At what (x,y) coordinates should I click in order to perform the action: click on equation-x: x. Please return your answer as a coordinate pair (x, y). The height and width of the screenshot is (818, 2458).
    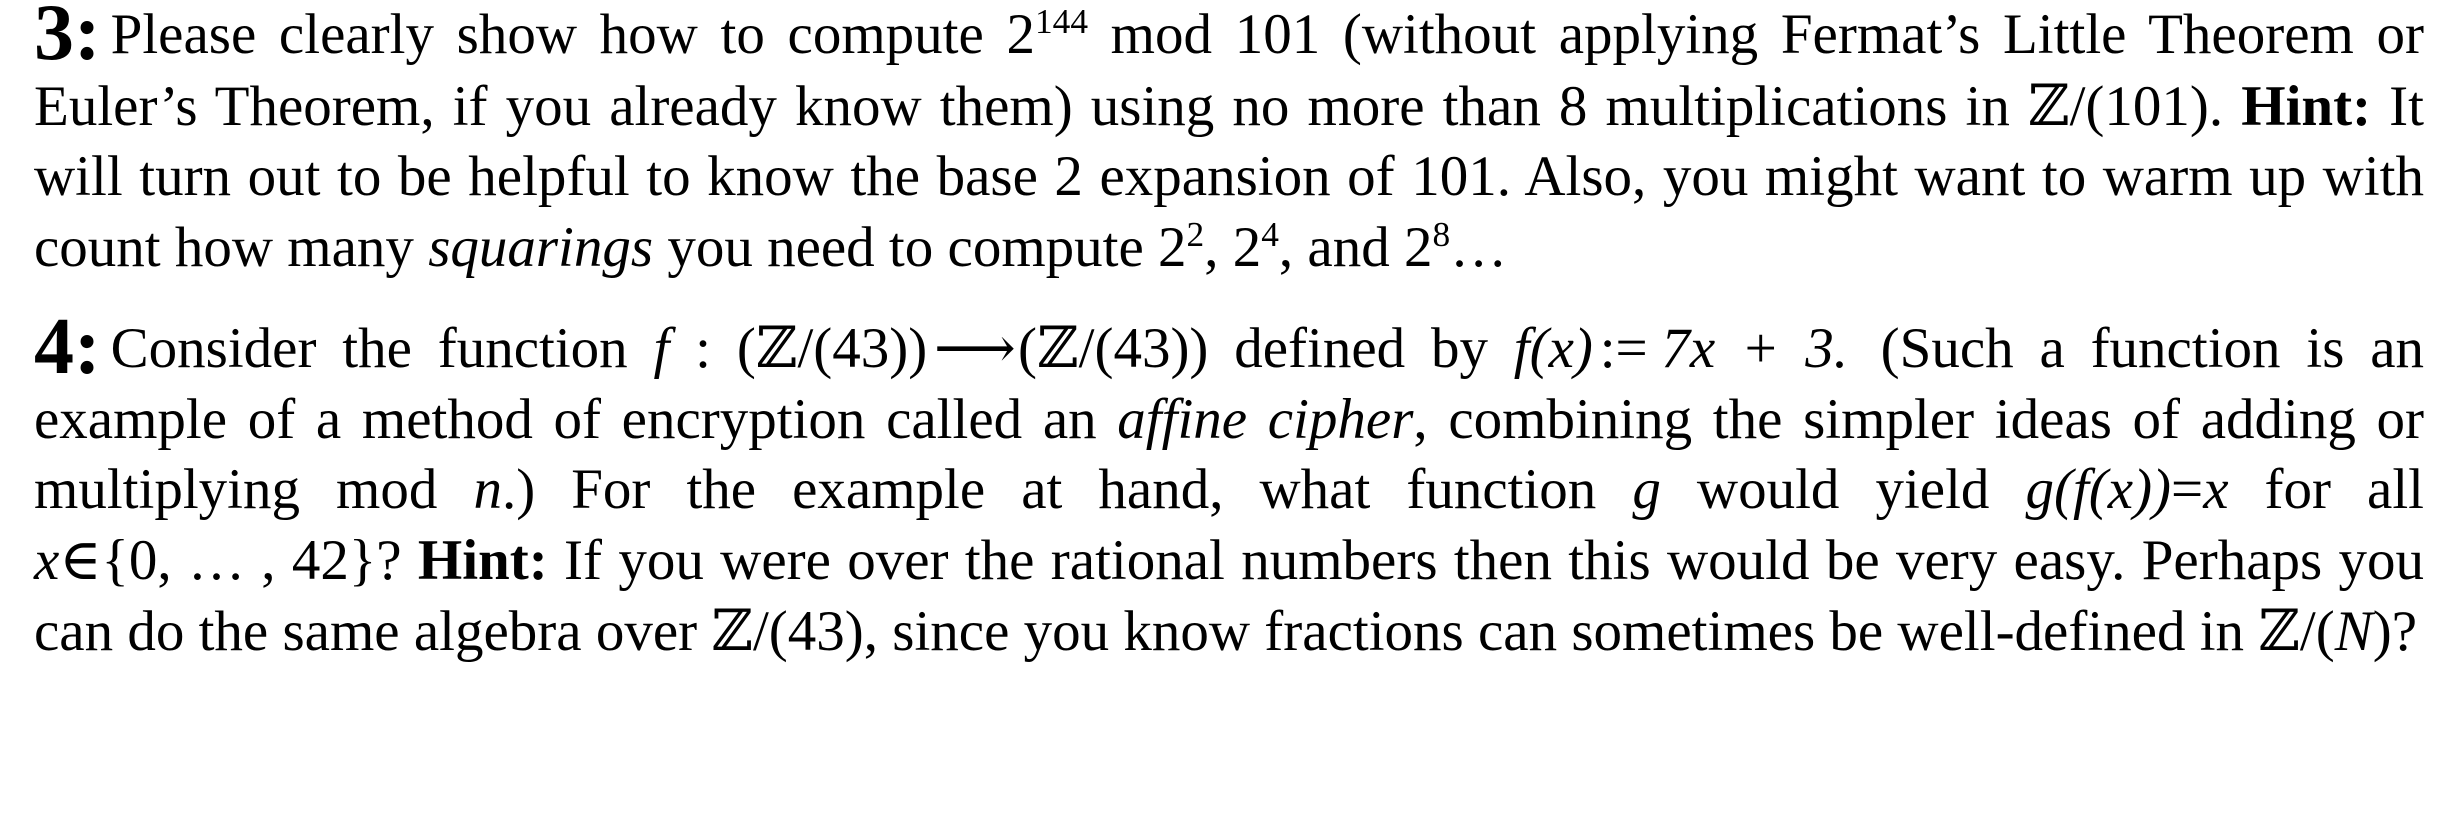
    Looking at the image, I should click on (2216, 489).